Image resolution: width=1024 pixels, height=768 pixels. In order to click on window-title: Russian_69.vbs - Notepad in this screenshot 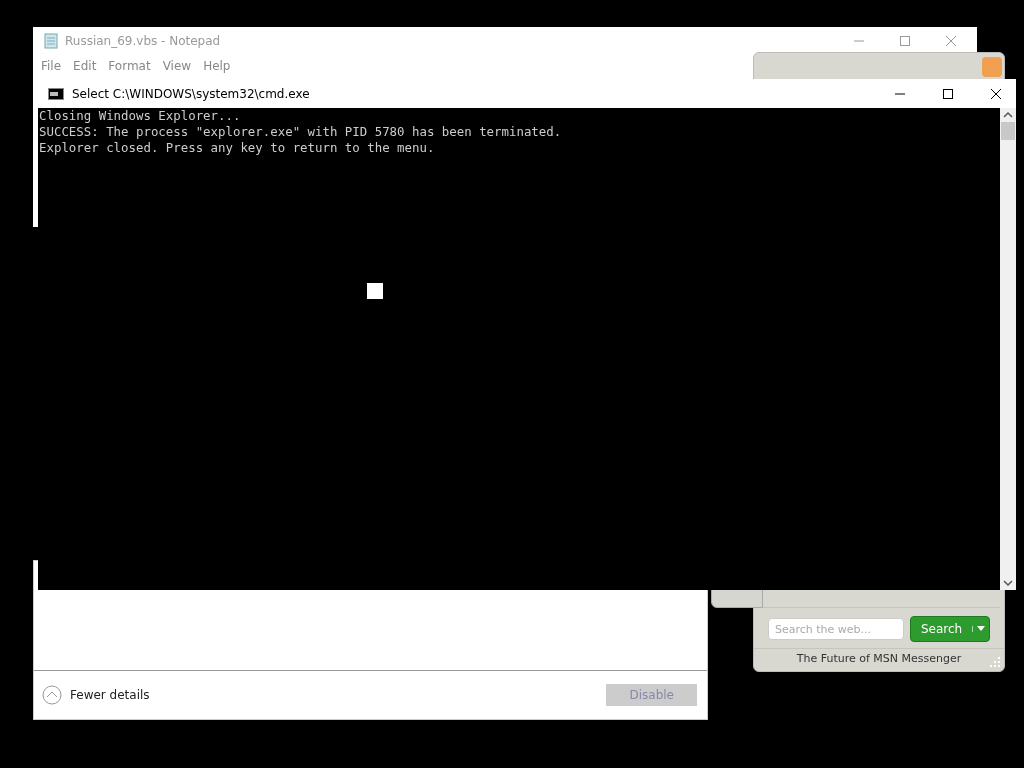, I will do `click(143, 41)`.